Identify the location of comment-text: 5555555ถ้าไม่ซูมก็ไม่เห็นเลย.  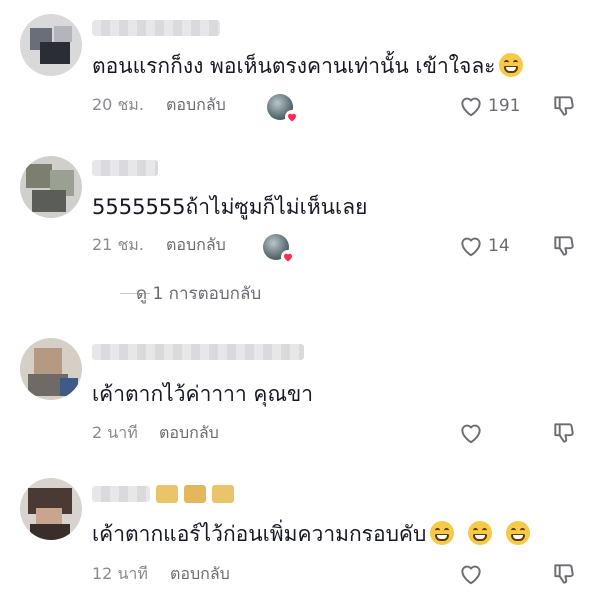
(229, 207).